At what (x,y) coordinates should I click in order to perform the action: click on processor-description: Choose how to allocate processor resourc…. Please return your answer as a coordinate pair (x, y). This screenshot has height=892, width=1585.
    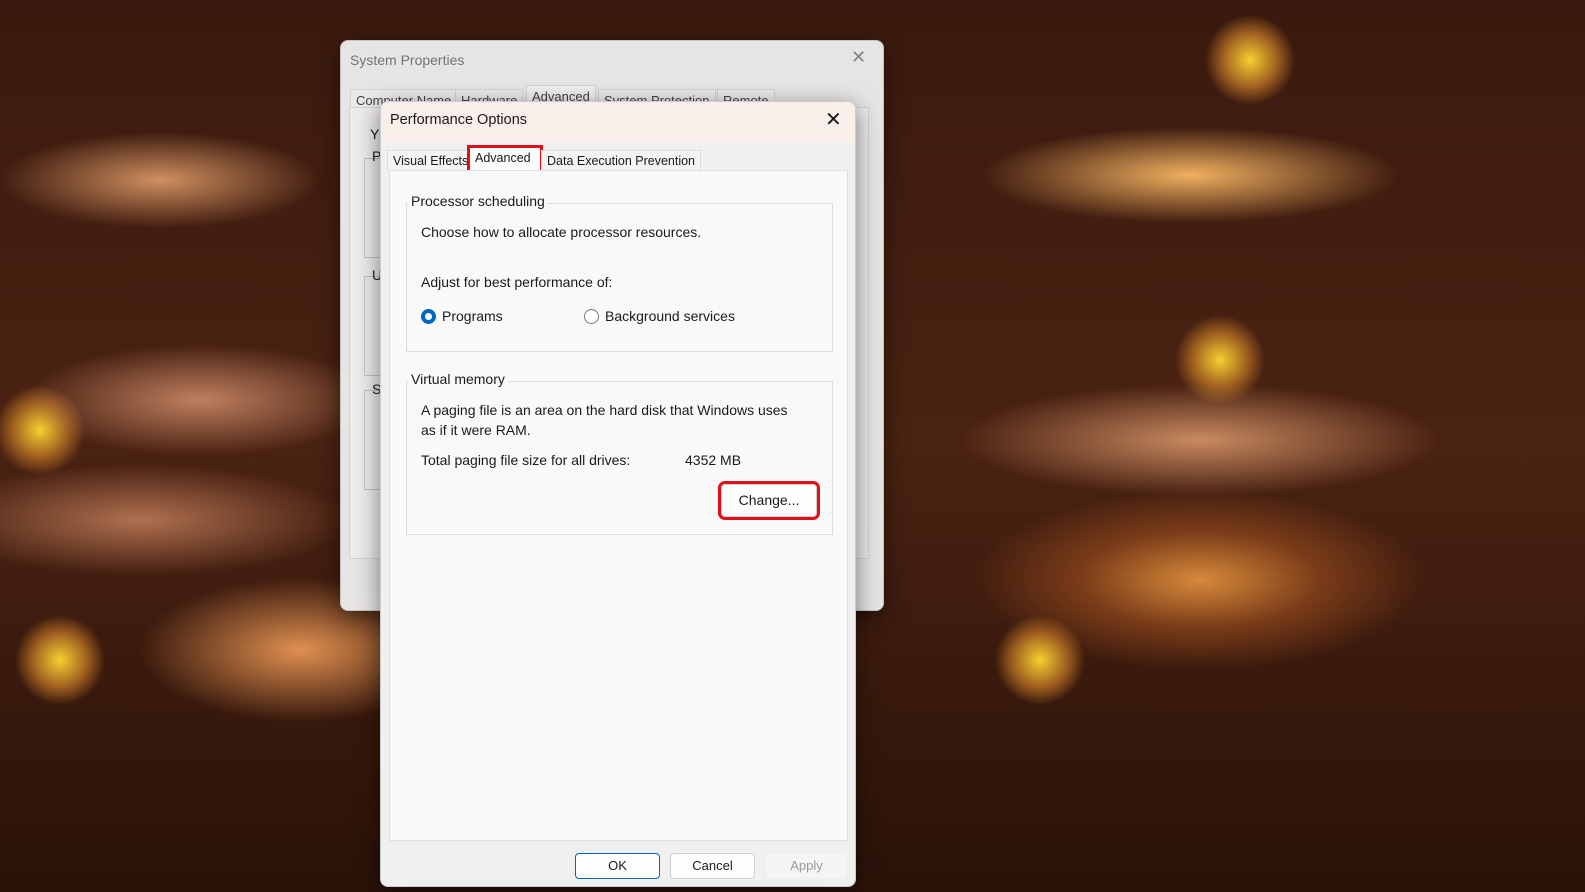
    Looking at the image, I should click on (561, 232).